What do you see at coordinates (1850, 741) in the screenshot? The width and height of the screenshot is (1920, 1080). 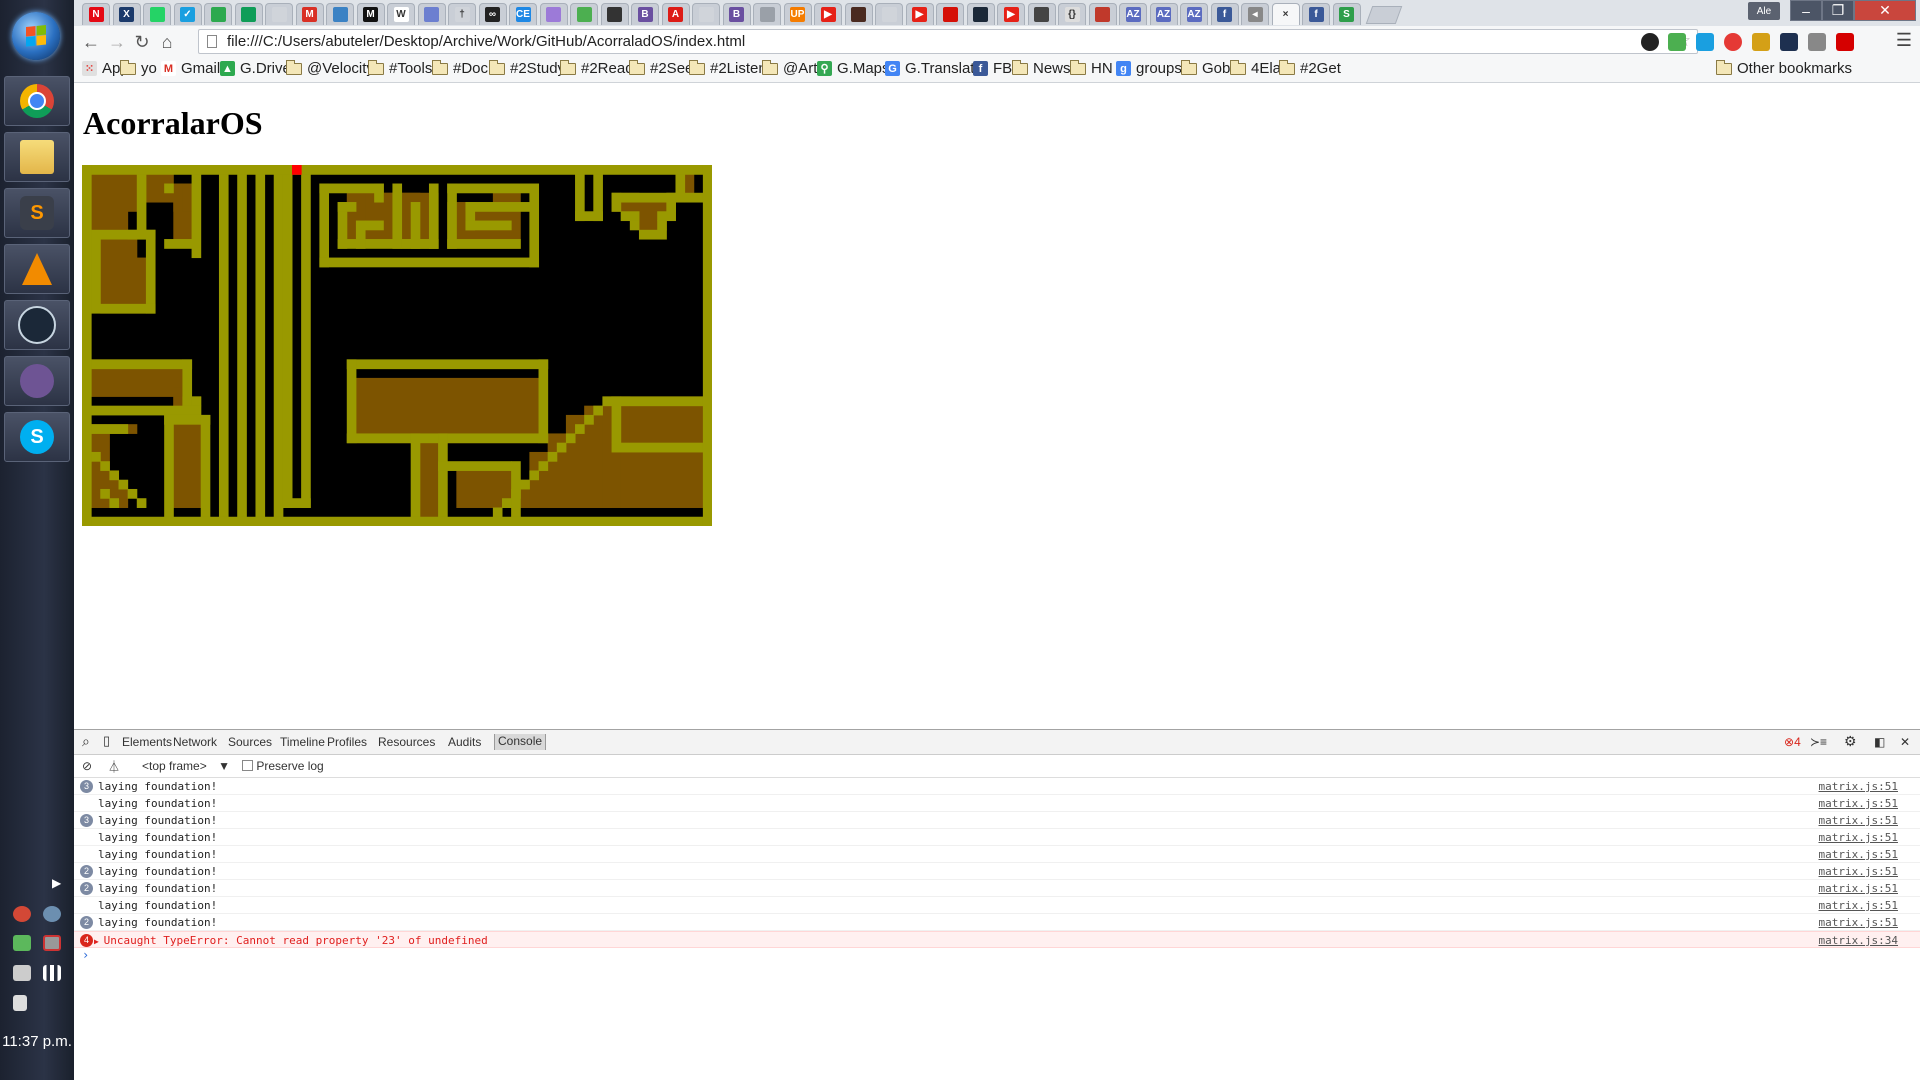 I see `settings-gear-icon: ⚙` at bounding box center [1850, 741].